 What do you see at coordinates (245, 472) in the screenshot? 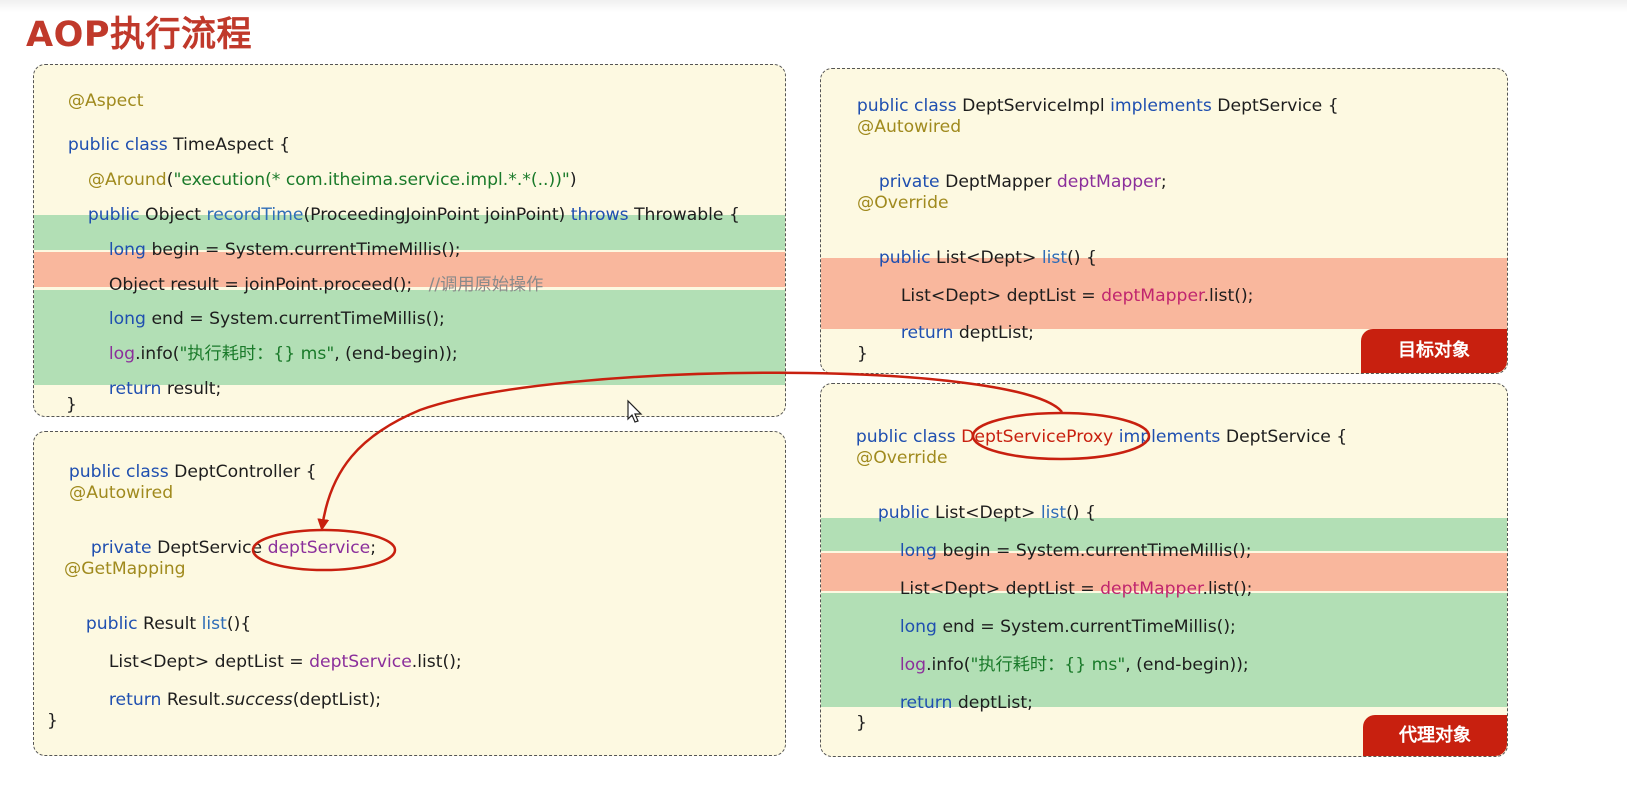
I see `class-name: DeptController {` at bounding box center [245, 472].